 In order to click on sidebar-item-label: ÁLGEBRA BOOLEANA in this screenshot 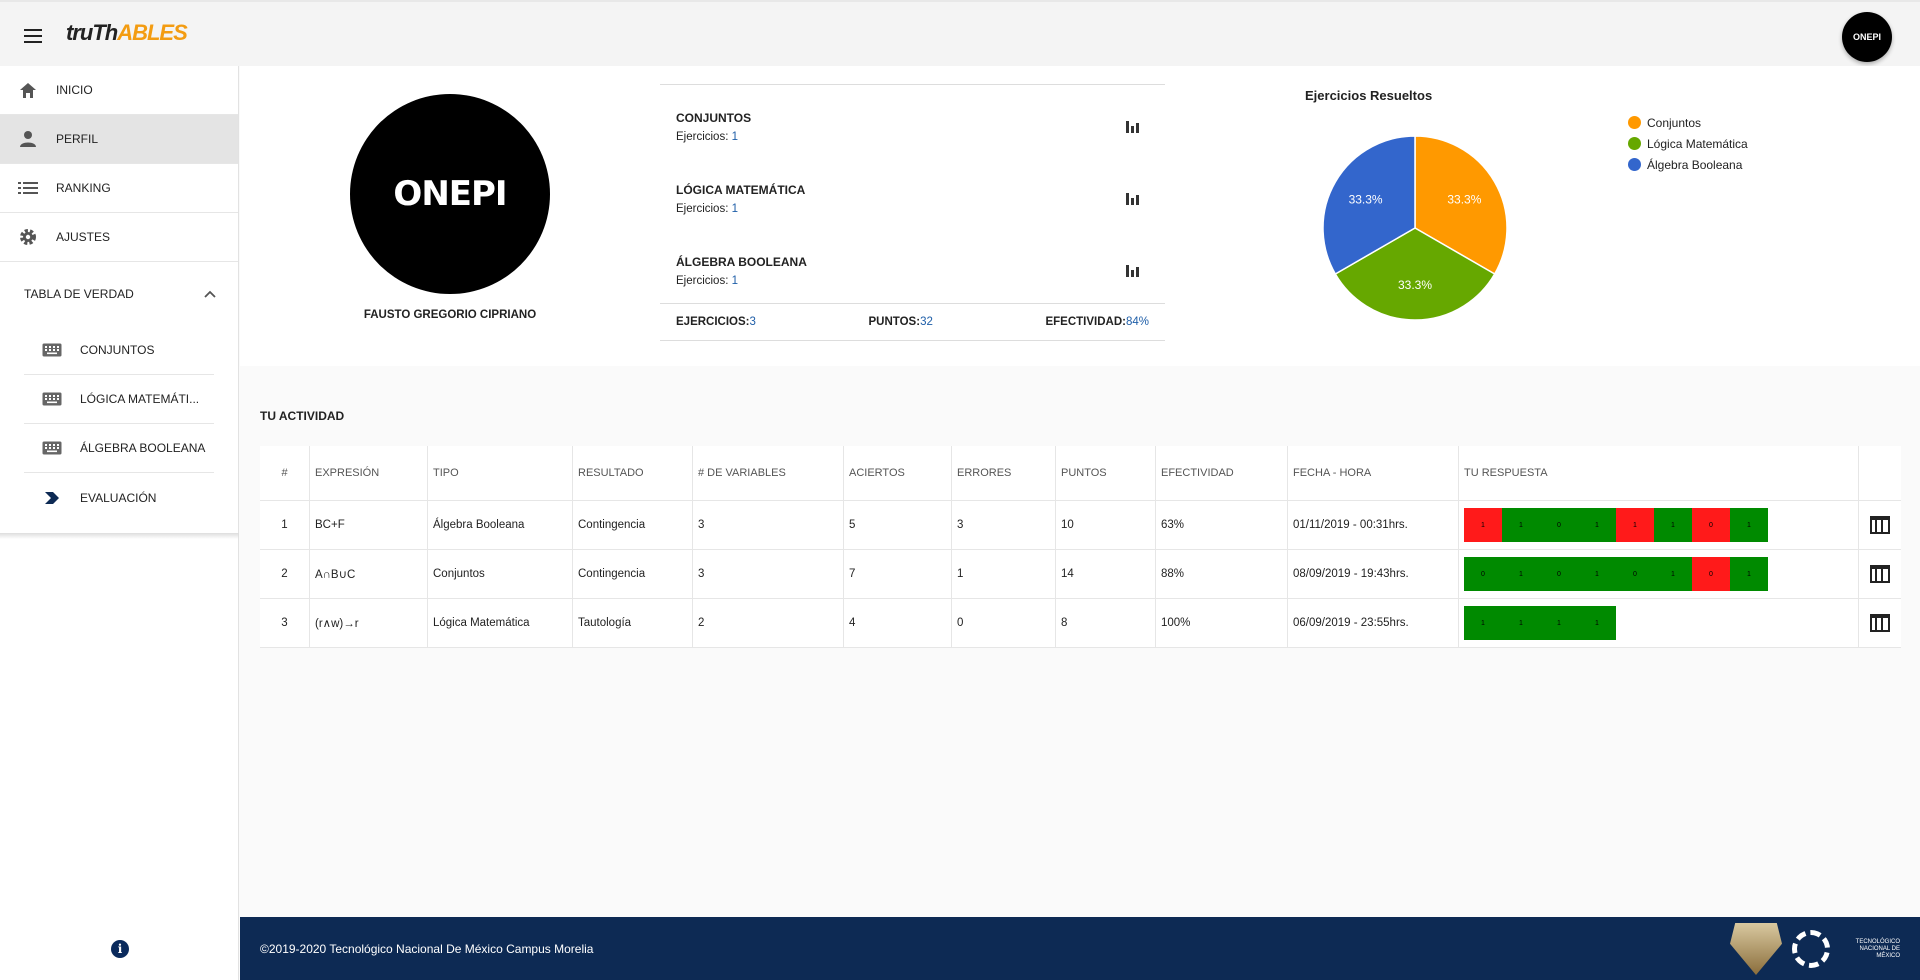, I will do `click(143, 448)`.